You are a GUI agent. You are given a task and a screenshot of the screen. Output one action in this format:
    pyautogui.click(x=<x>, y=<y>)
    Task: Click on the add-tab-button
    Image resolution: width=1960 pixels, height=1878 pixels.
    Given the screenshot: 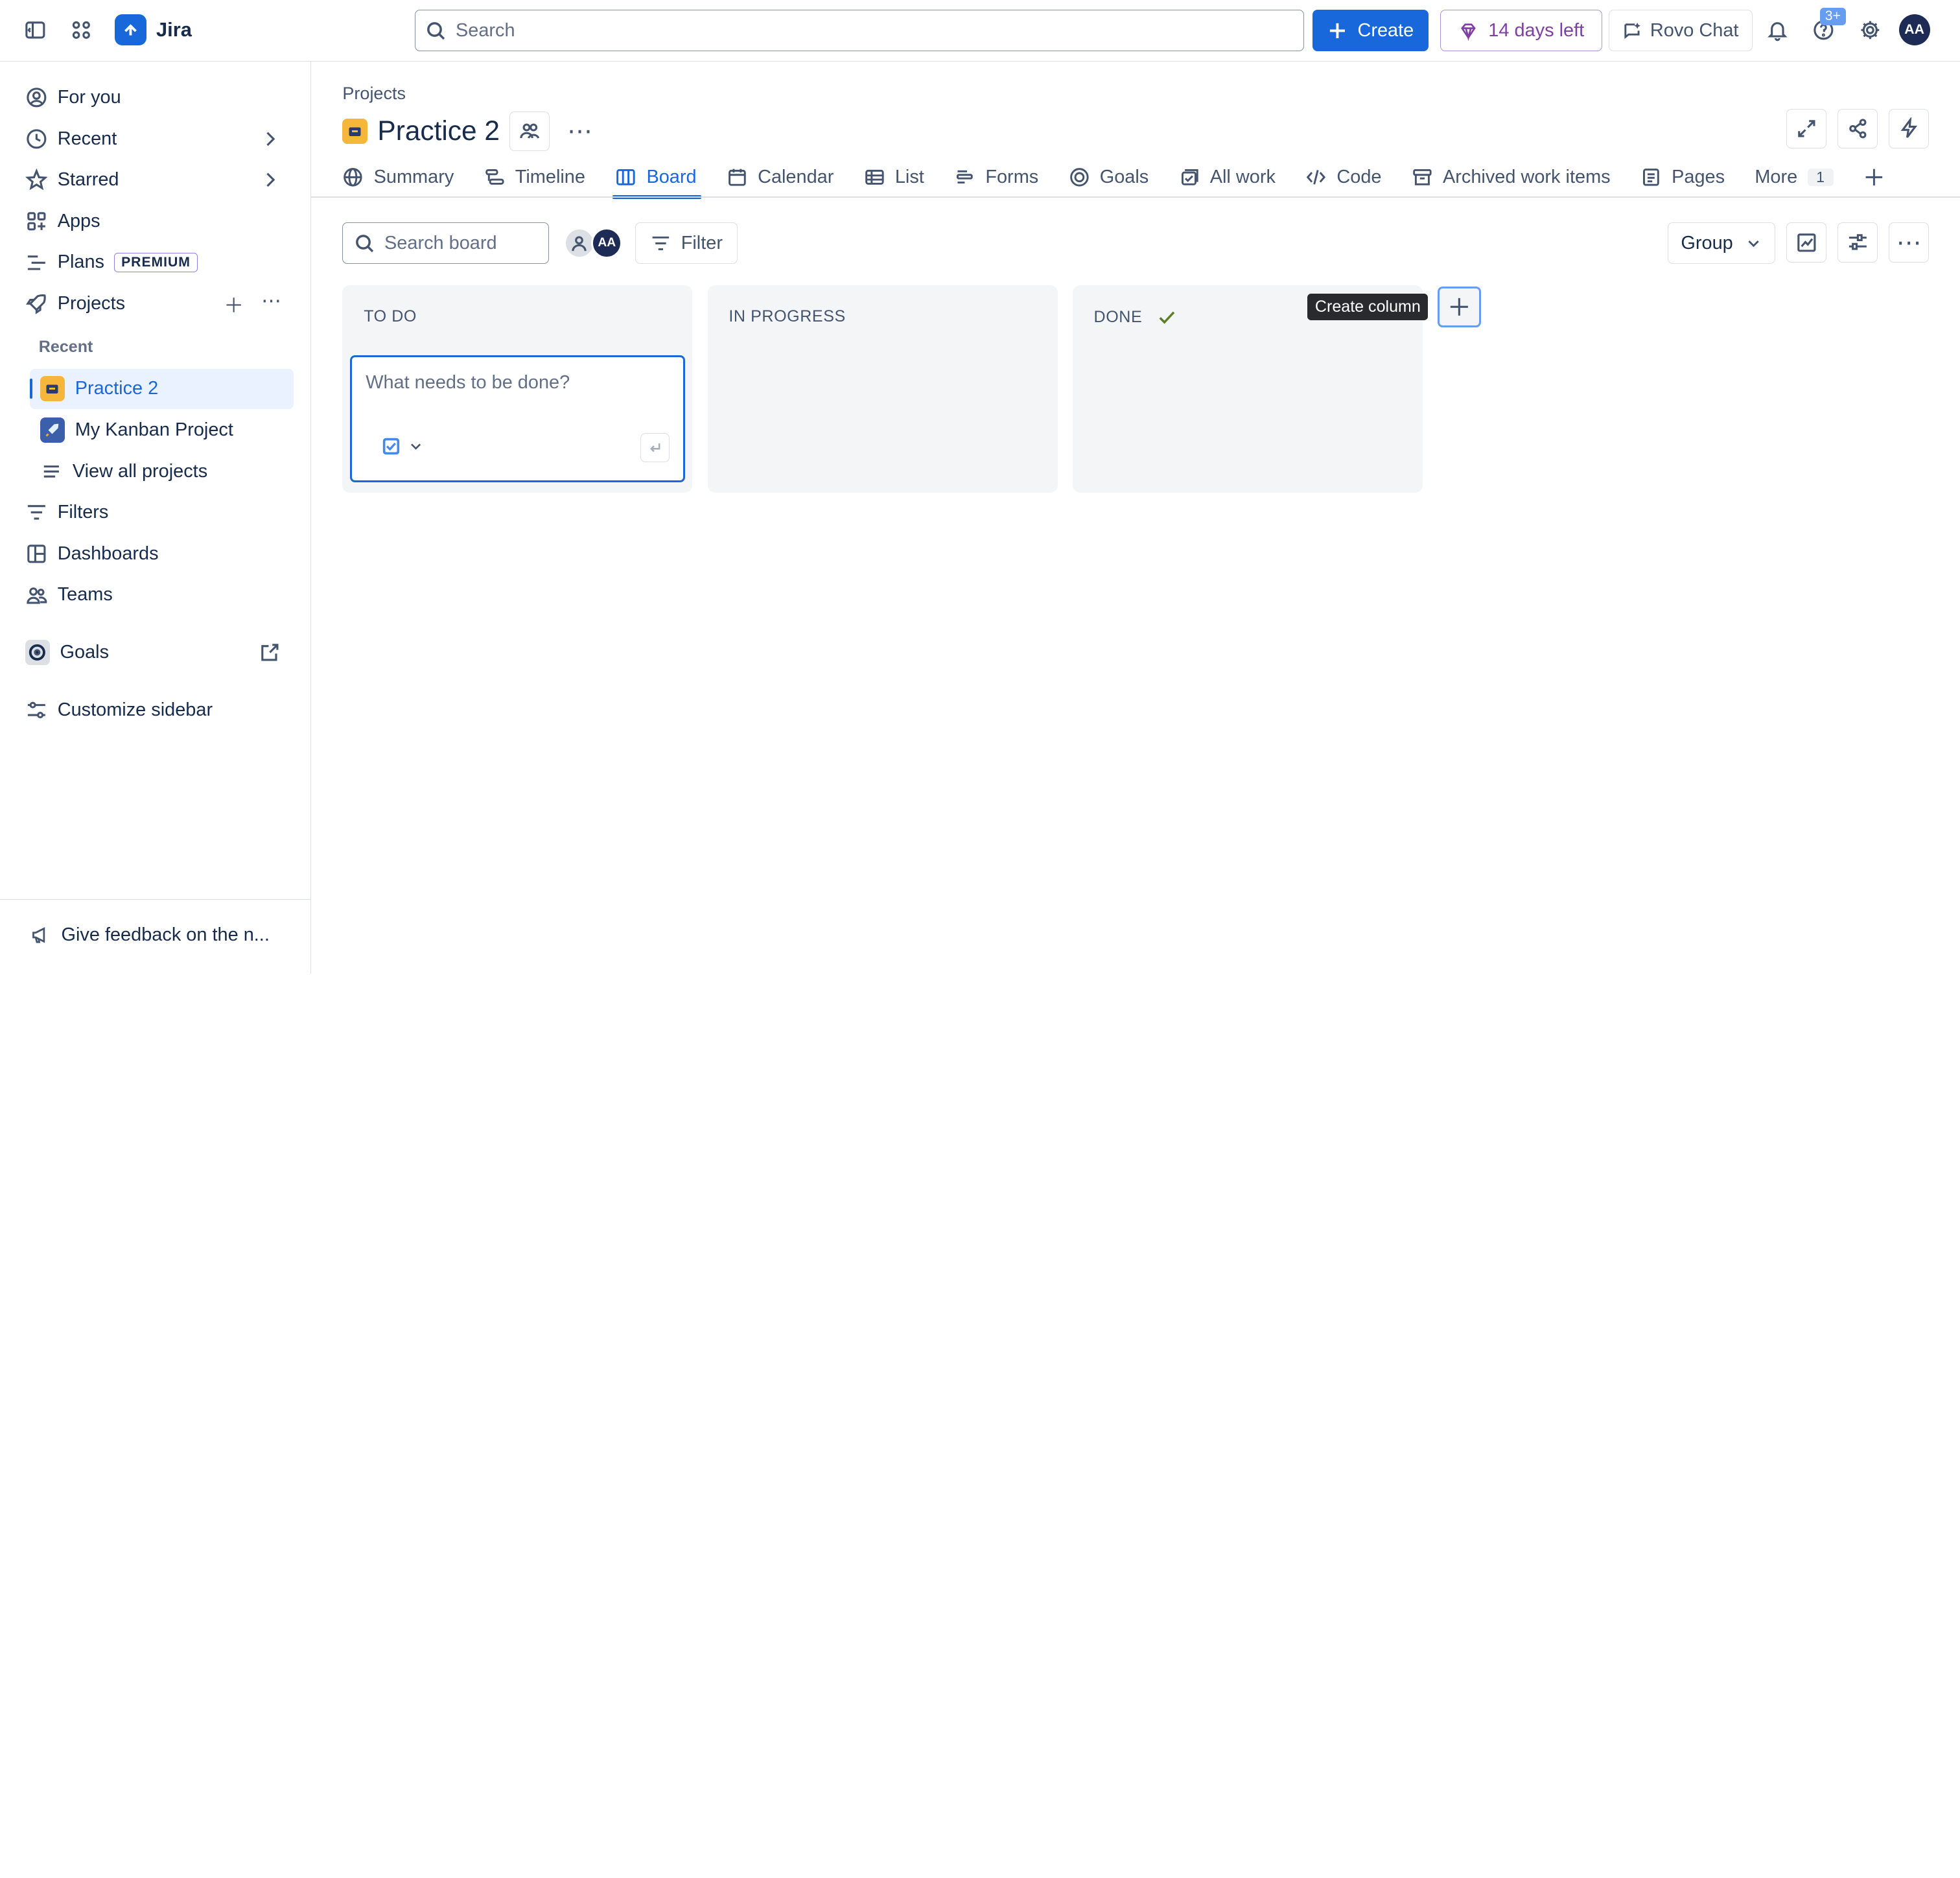 What is the action you would take?
    pyautogui.click(x=1874, y=178)
    